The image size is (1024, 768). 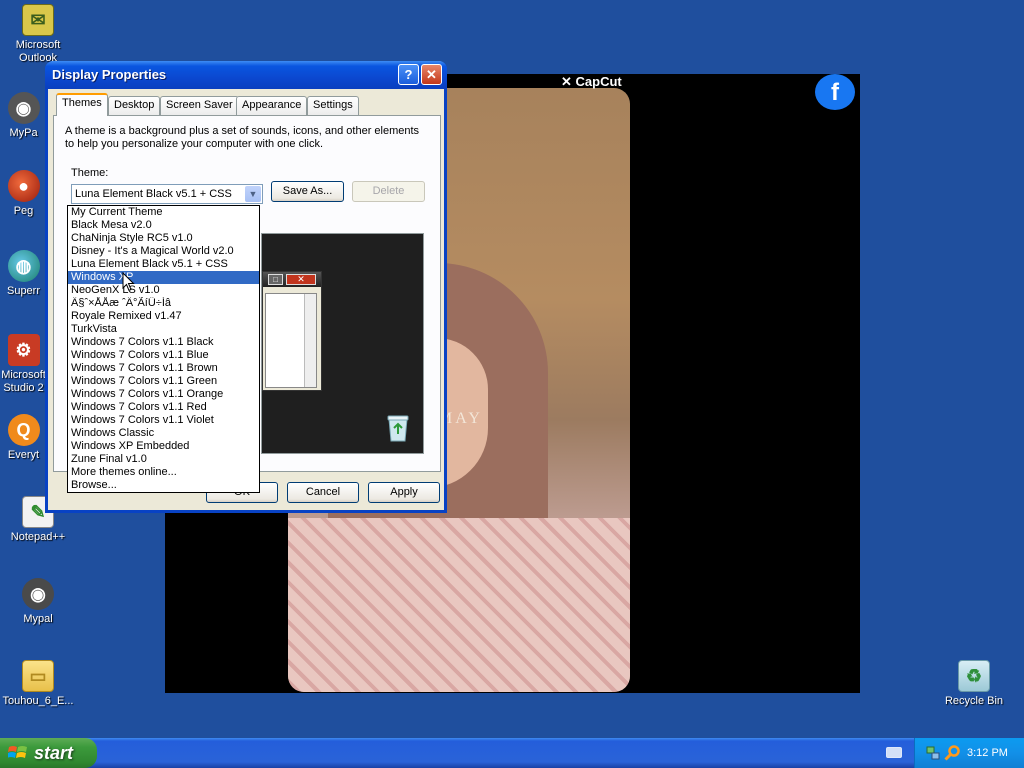 What do you see at coordinates (23, 350) in the screenshot?
I see `studio-icon: ⚙` at bounding box center [23, 350].